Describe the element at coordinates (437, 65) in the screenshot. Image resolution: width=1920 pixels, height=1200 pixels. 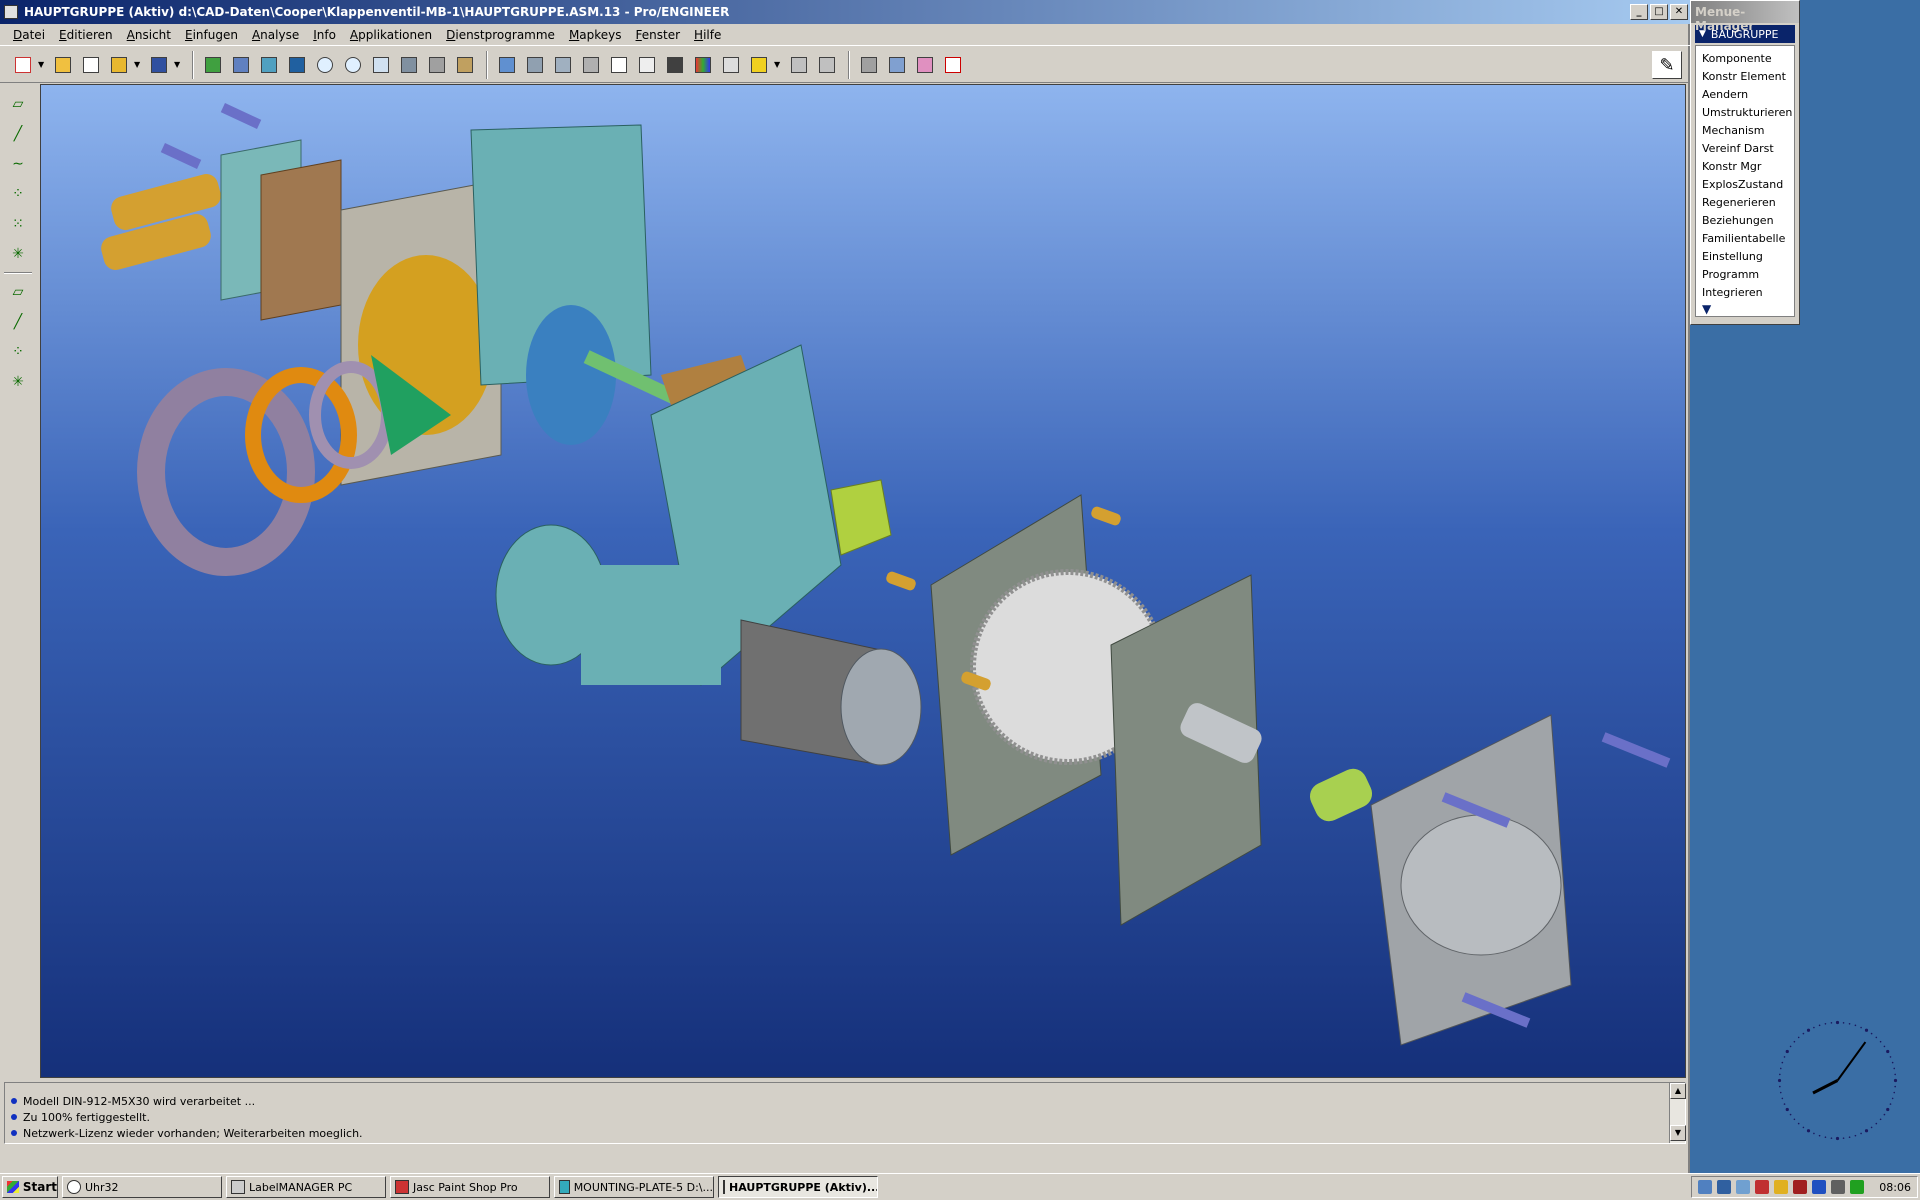
I see `saved-views-icon` at that location.